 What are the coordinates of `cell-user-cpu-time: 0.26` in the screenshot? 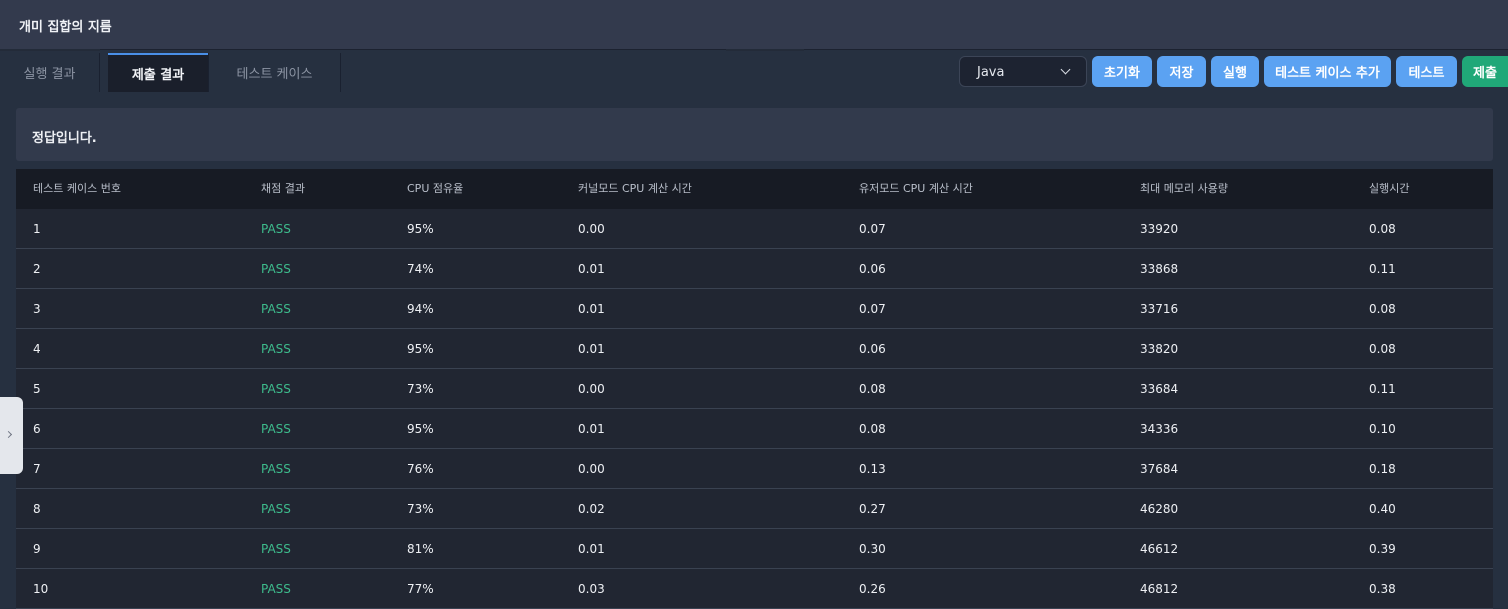 It's located at (872, 589).